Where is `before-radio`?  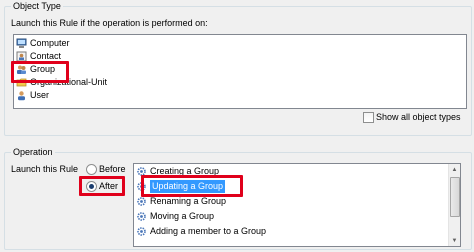 before-radio is located at coordinates (91, 169).